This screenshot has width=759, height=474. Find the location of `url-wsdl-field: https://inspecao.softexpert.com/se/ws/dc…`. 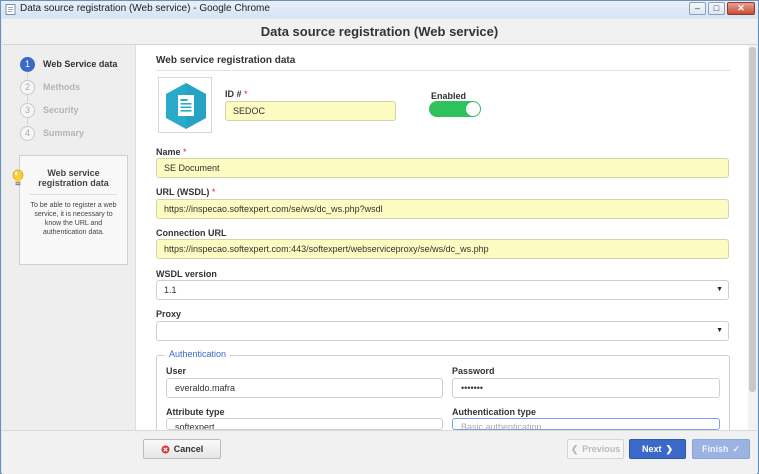

url-wsdl-field: https://inspecao.softexpert.com/se/ws/dc… is located at coordinates (442, 209).